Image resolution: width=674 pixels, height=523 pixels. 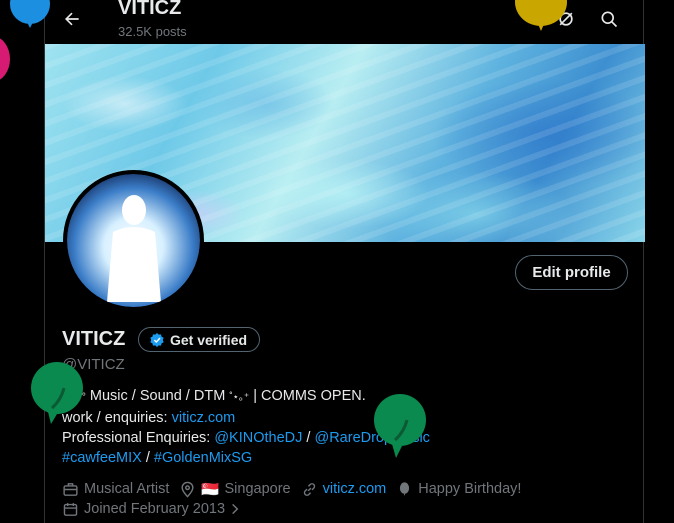 I want to click on bio-line: work / enquiries: viticz.com, so click(x=342, y=418).